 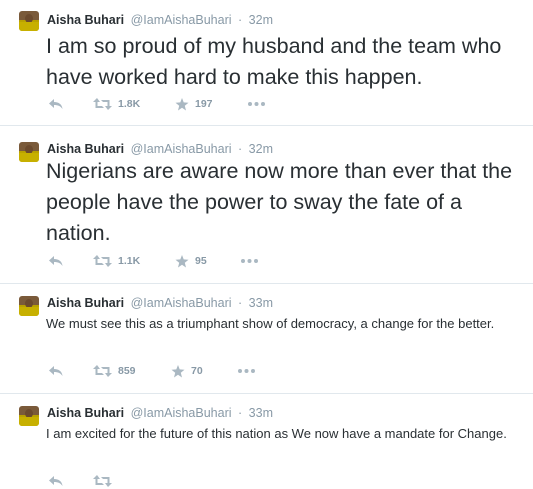 What do you see at coordinates (129, 261) in the screenshot?
I see `retweet-count: 1.1K` at bounding box center [129, 261].